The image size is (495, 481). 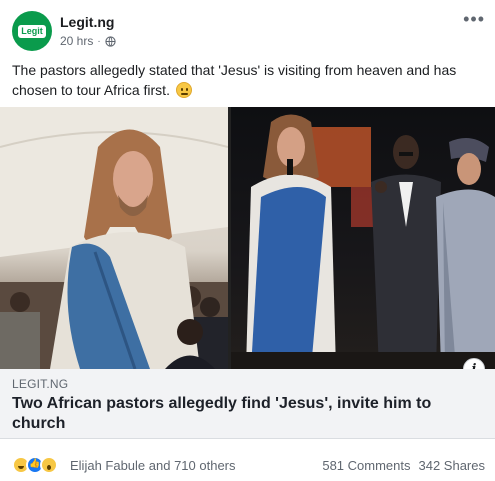 I want to click on smile-emoji-icon, so click(x=183, y=90).